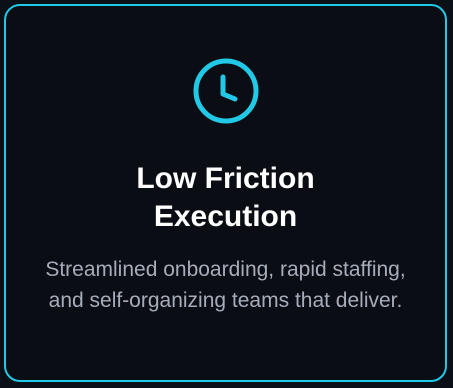  What do you see at coordinates (226, 91) in the screenshot?
I see `clock-icon` at bounding box center [226, 91].